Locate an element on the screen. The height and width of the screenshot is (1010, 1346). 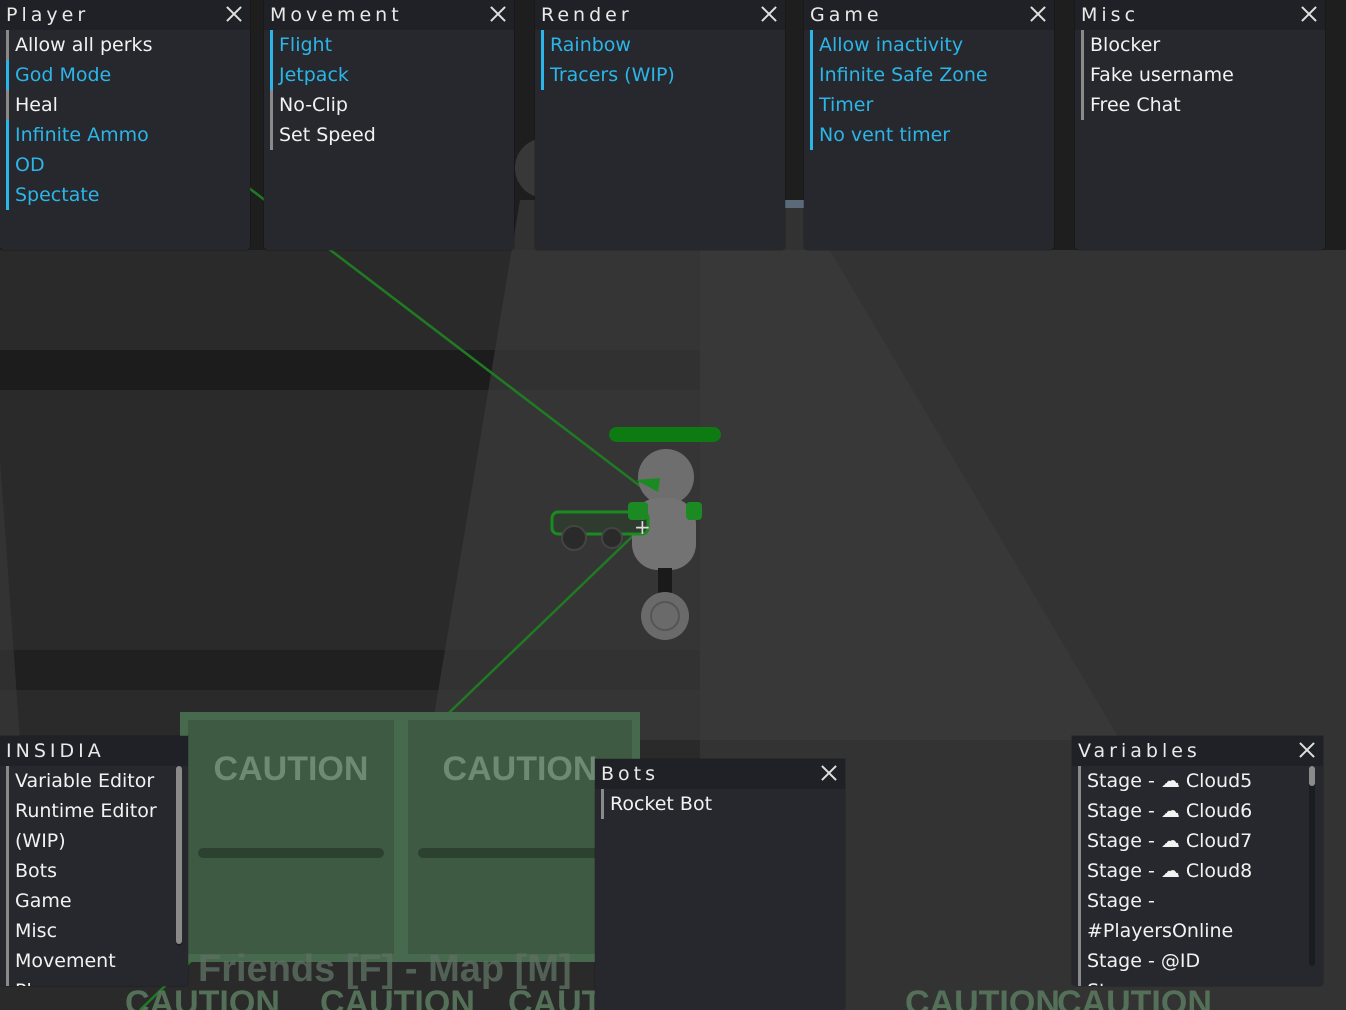
module-item: Rocket Bot is located at coordinates (723, 804).